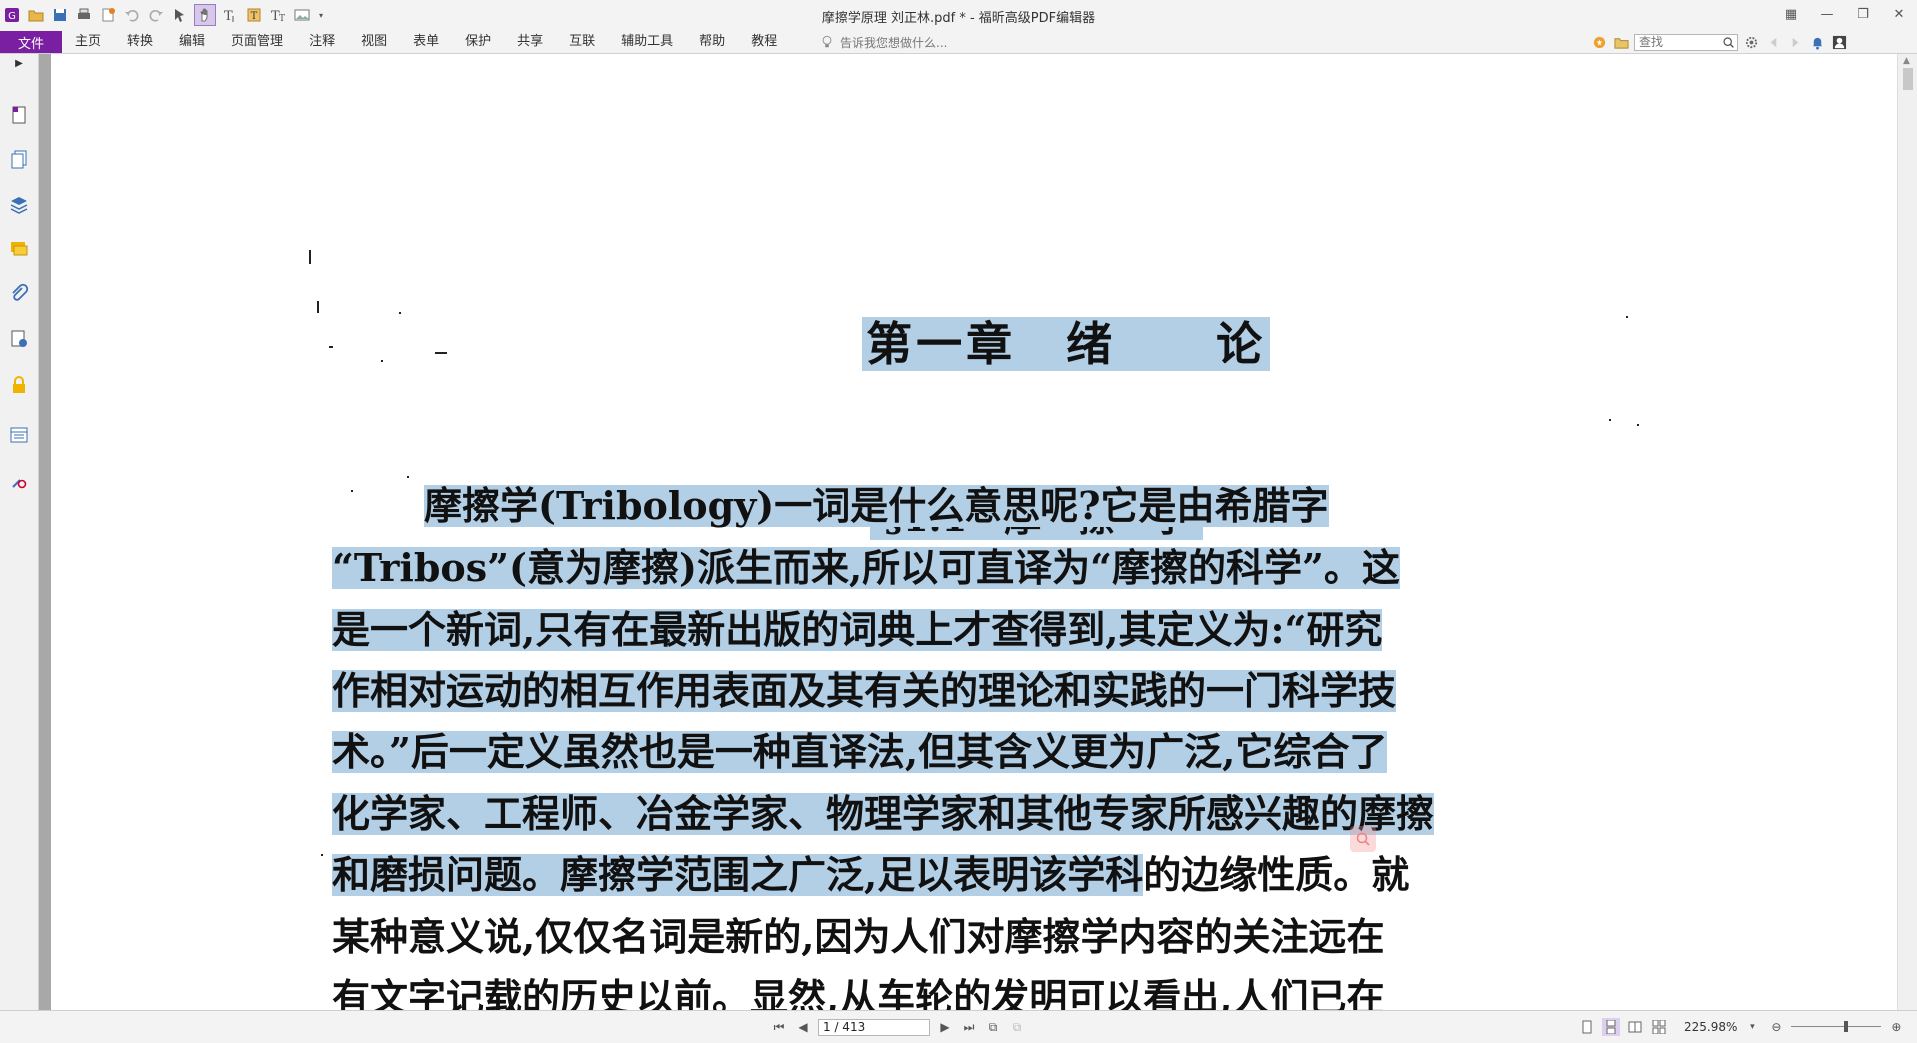 Image resolution: width=1917 pixels, height=1043 pixels. Describe the element at coordinates (322, 42) in the screenshot. I see `tab-comment: 注释` at that location.